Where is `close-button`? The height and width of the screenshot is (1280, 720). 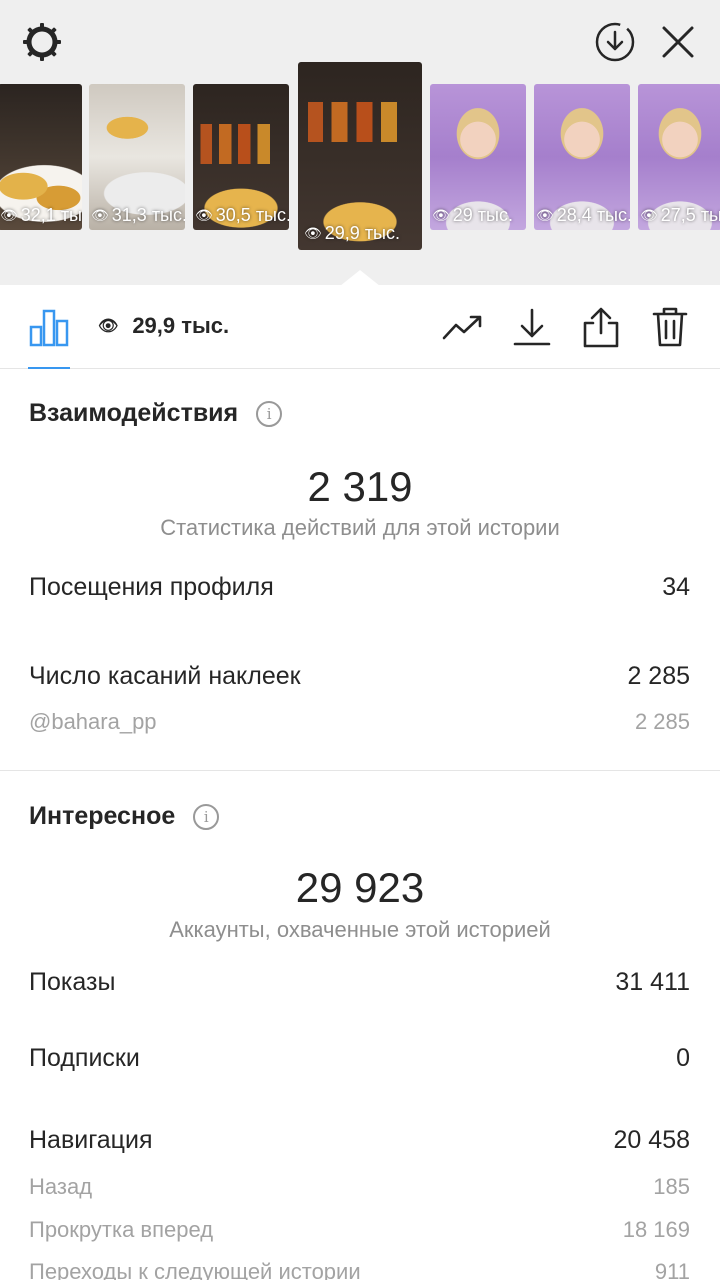 close-button is located at coordinates (678, 42).